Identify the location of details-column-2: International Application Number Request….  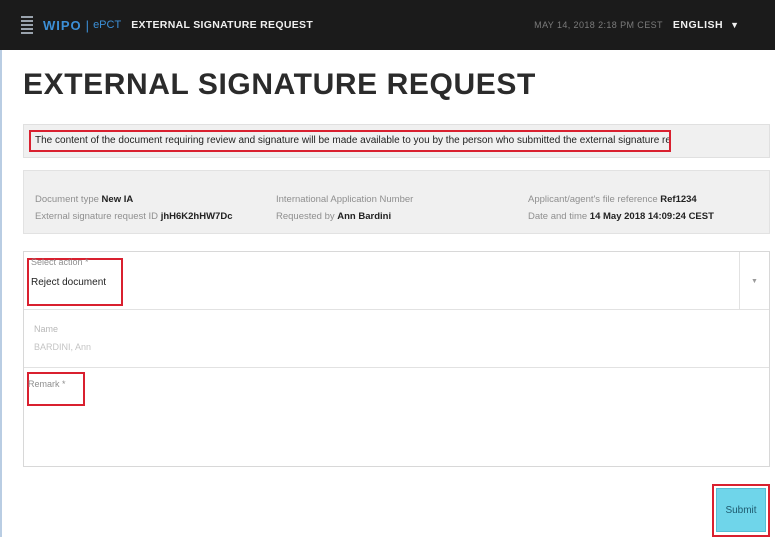
(344, 208).